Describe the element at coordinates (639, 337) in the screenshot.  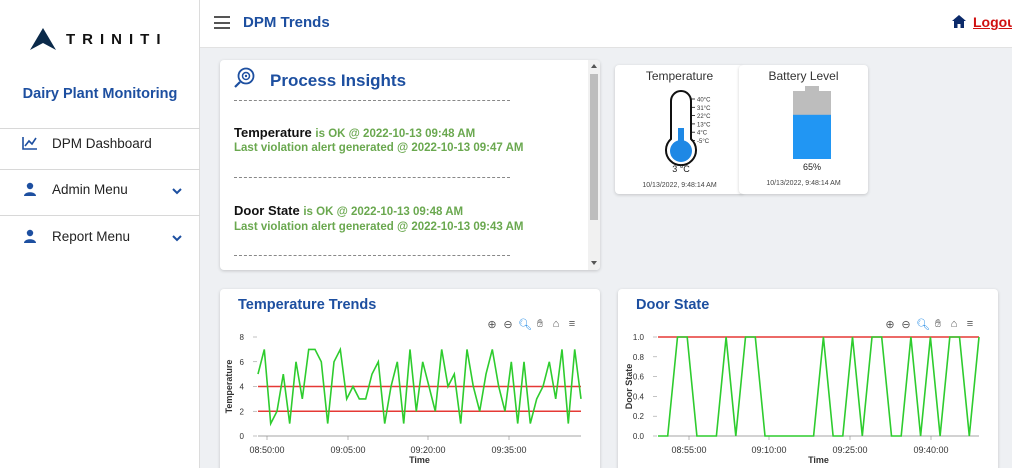
I see `y-tick-label: 1.0` at that location.